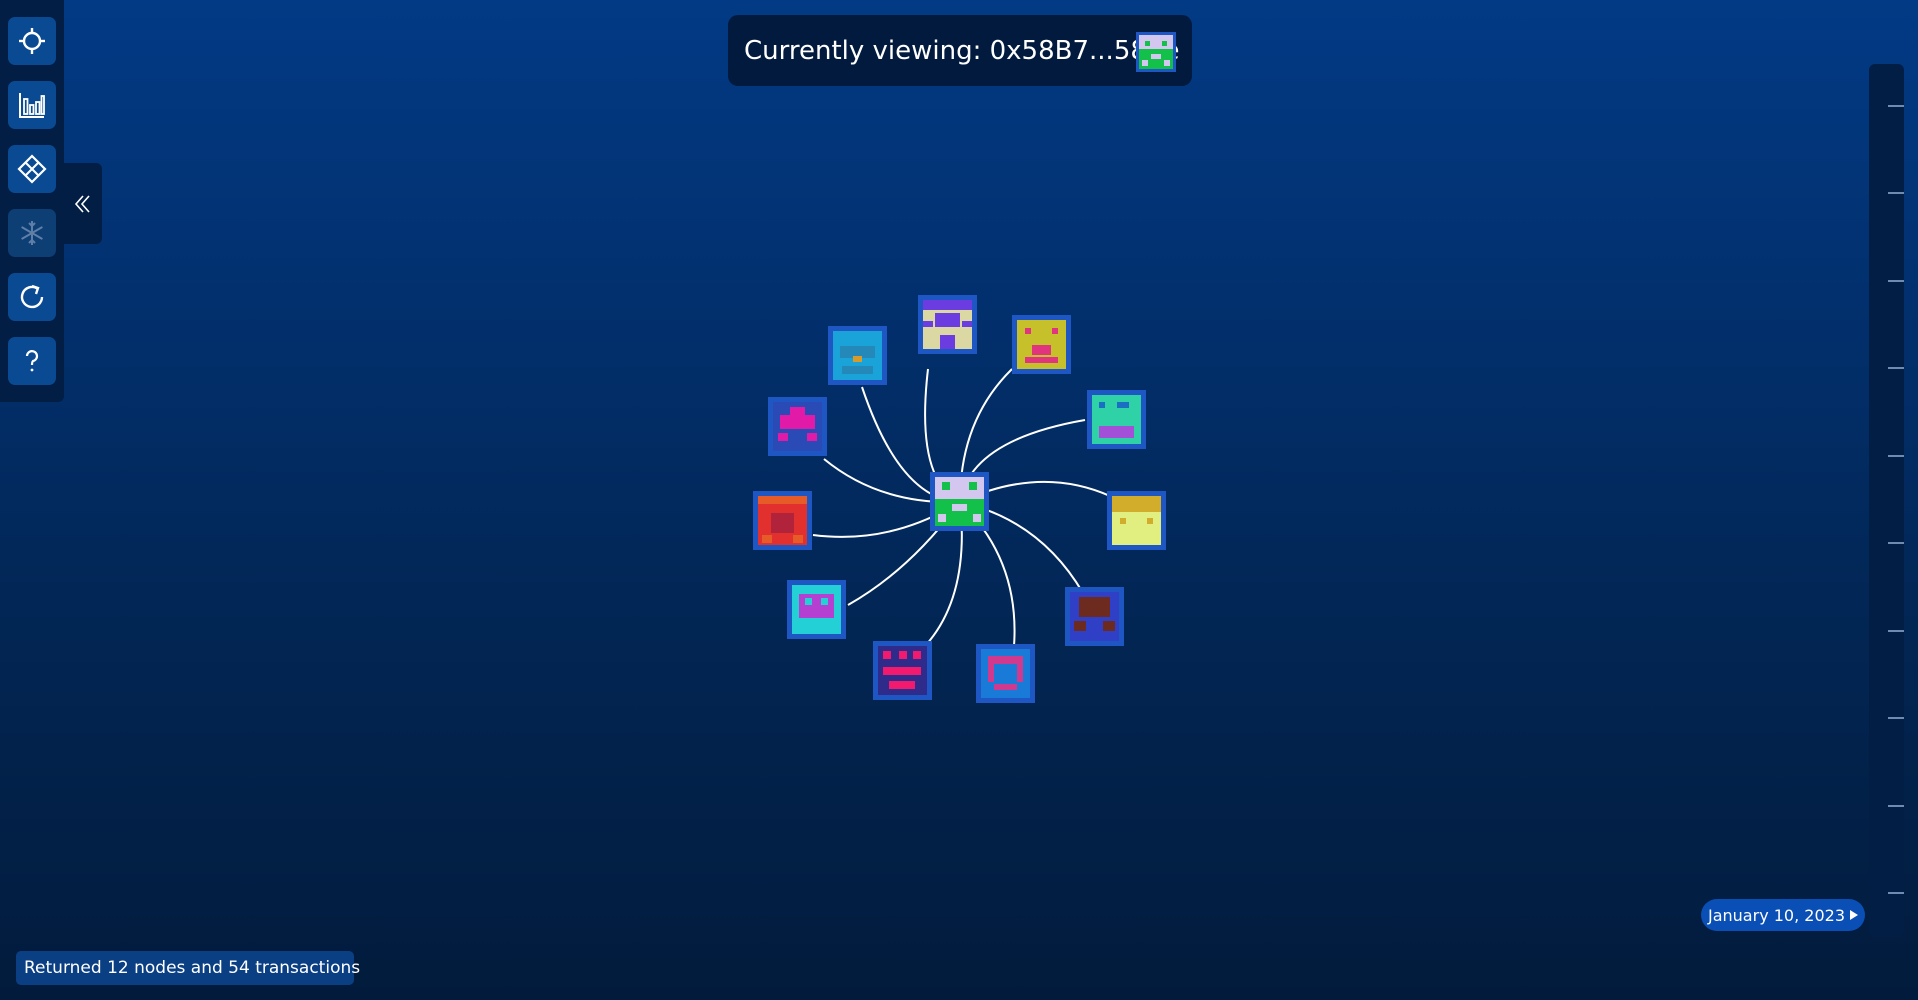 The width and height of the screenshot is (1918, 1000). I want to click on center-node, so click(959, 501).